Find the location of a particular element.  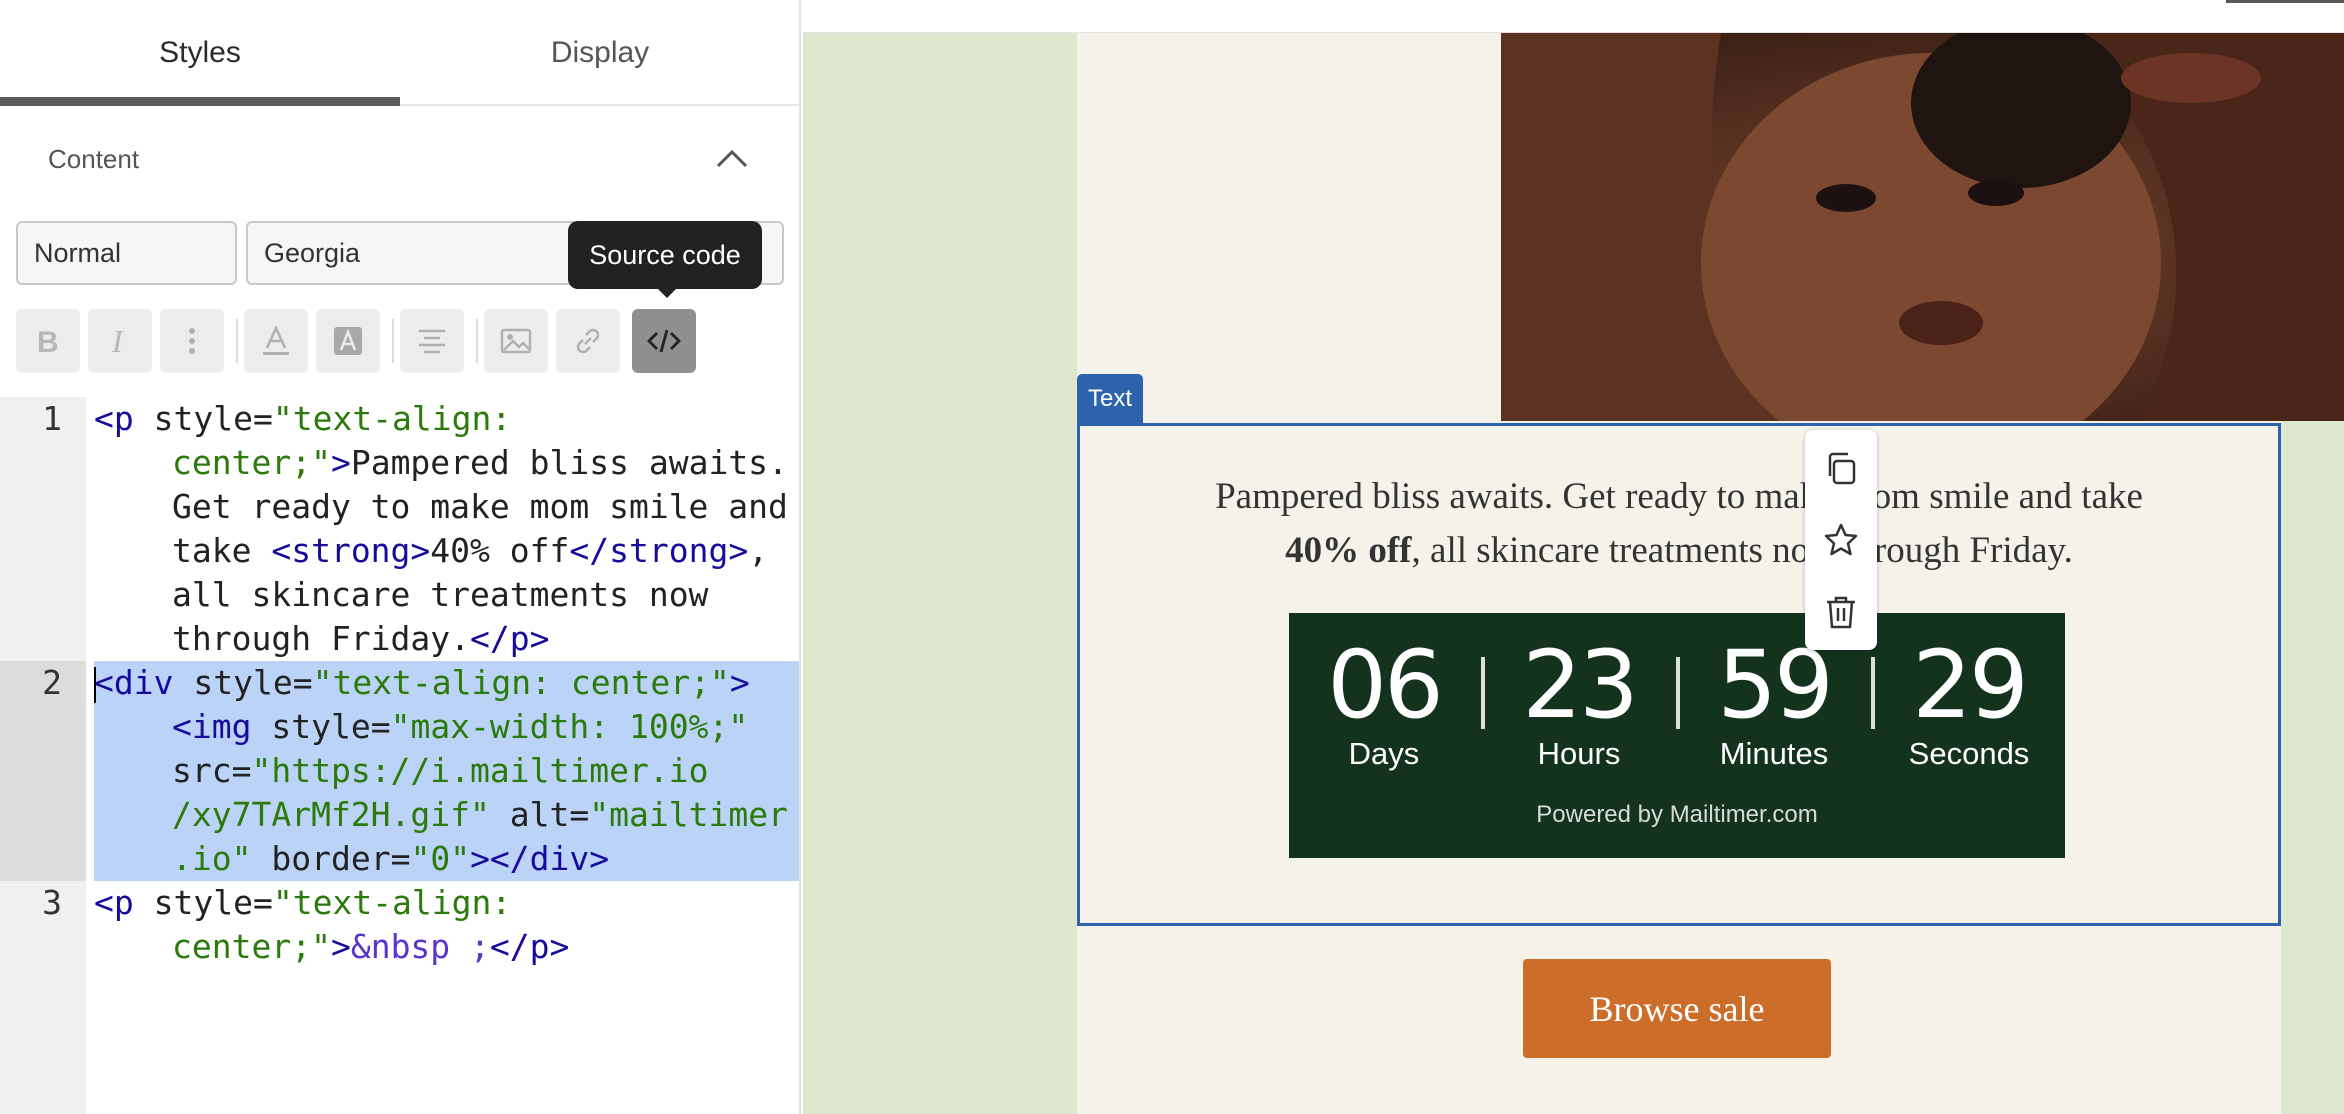

star-icon is located at coordinates (1841, 539).